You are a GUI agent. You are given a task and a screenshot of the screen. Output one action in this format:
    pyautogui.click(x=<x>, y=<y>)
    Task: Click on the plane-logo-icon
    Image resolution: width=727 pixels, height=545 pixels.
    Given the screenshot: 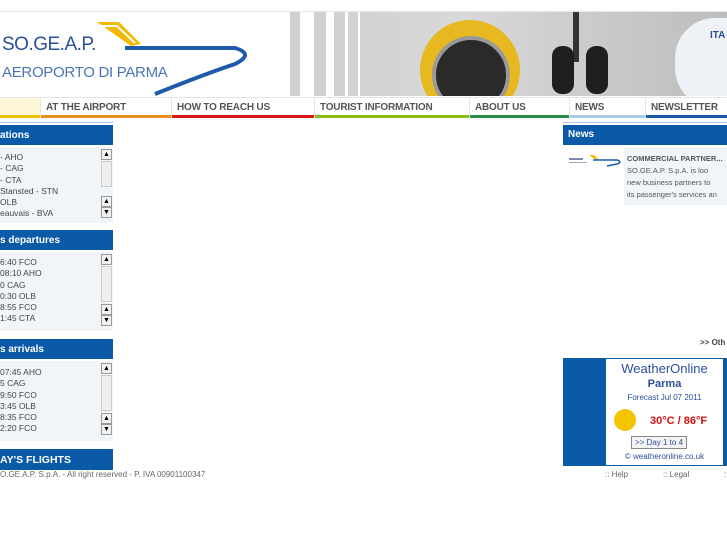 What is the action you would take?
    pyautogui.click(x=172, y=59)
    